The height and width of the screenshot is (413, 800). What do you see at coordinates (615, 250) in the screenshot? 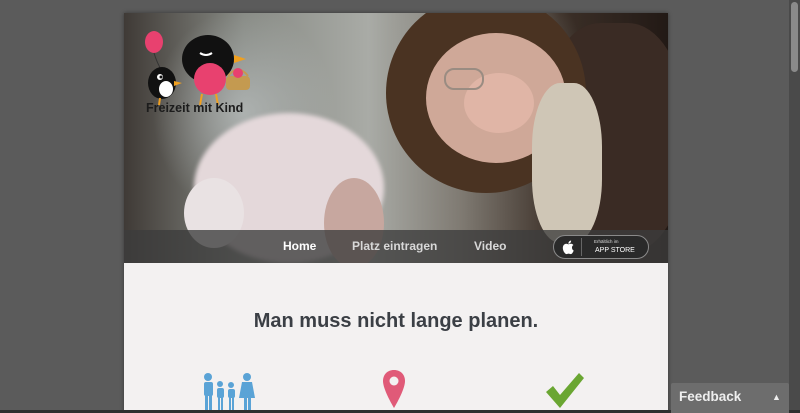
I see `appstore-label: APP STORE` at bounding box center [615, 250].